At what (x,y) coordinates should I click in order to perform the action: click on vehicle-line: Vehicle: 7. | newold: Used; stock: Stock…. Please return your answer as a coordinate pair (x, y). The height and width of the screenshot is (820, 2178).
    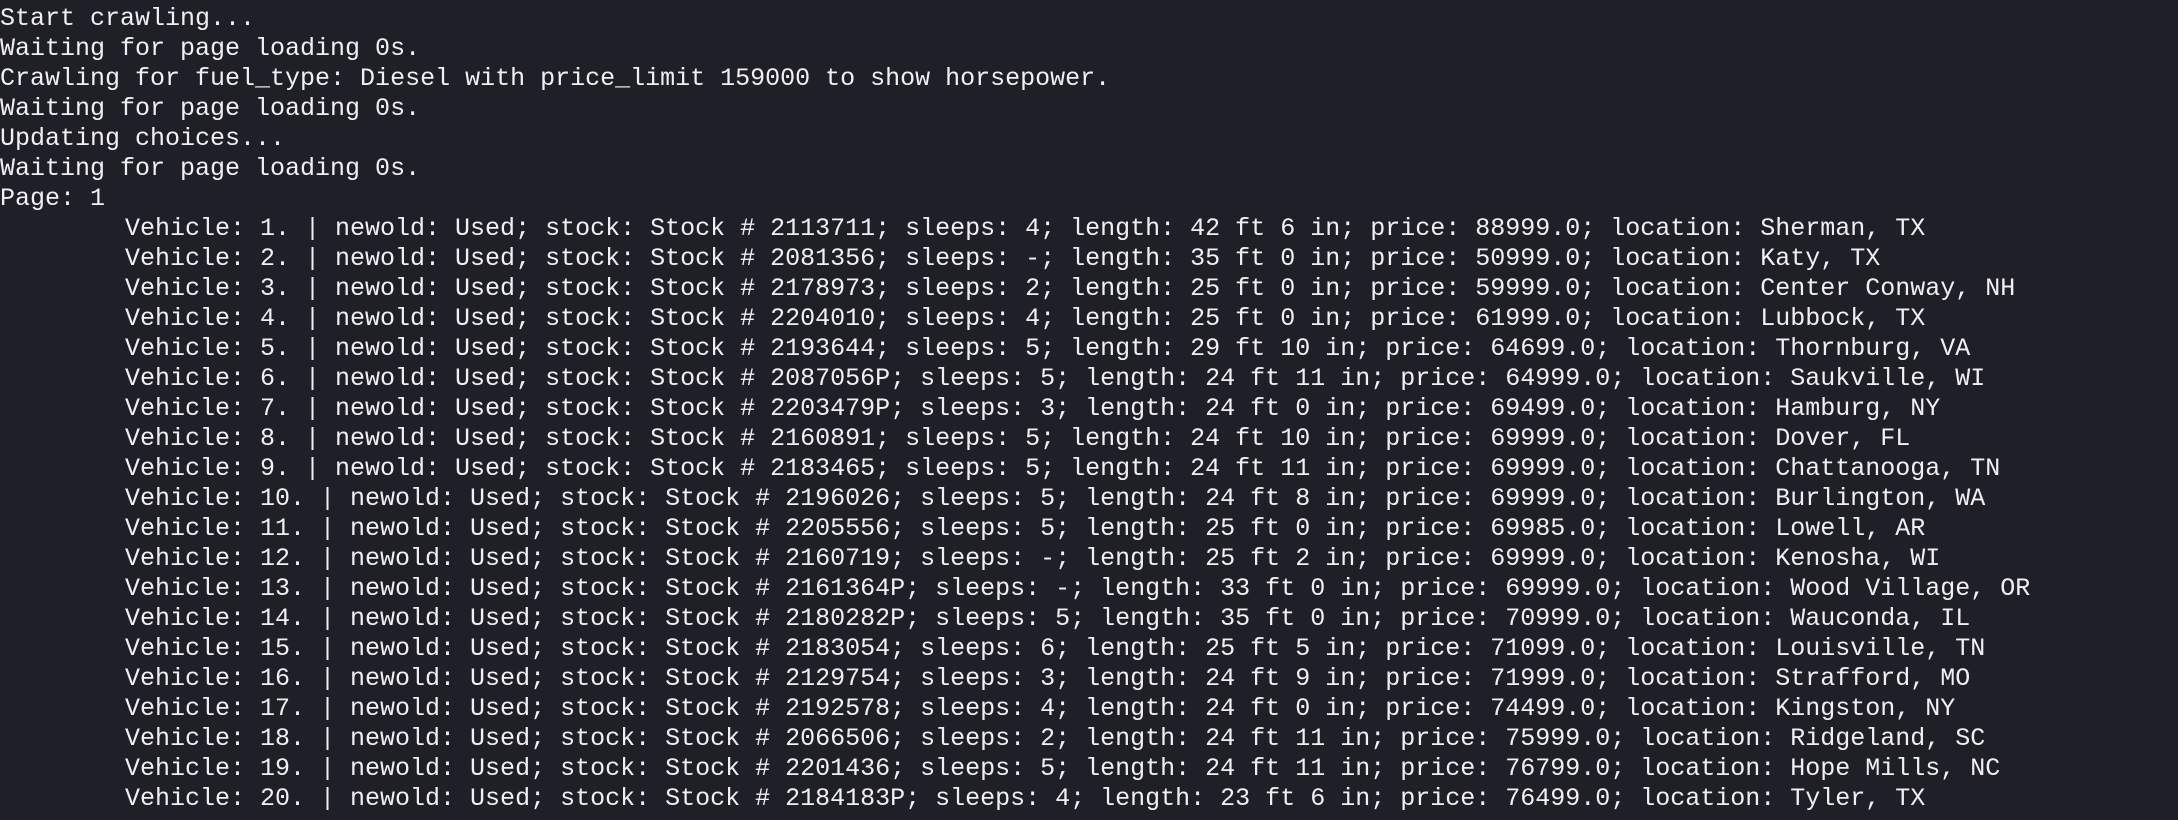
    Looking at the image, I should click on (1033, 408).